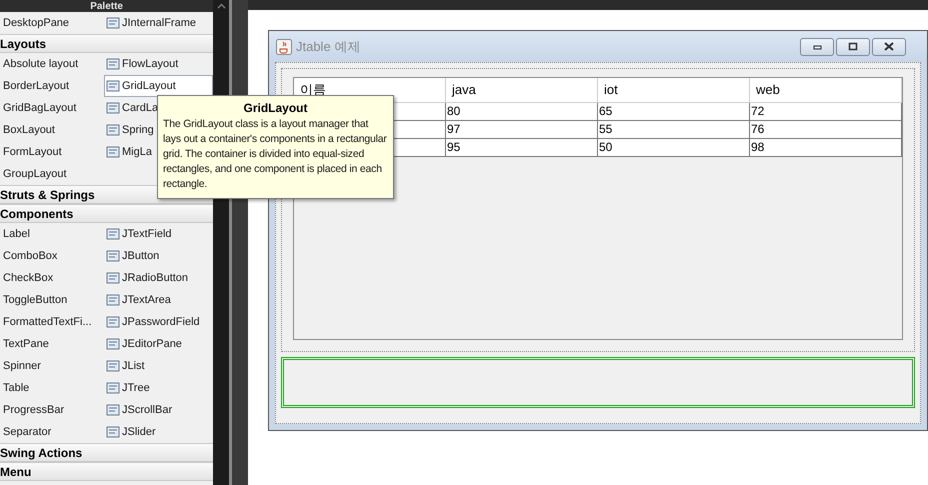 The image size is (928, 485). Describe the element at coordinates (522, 129) in the screenshot. I see `table-cell: 97` at that location.